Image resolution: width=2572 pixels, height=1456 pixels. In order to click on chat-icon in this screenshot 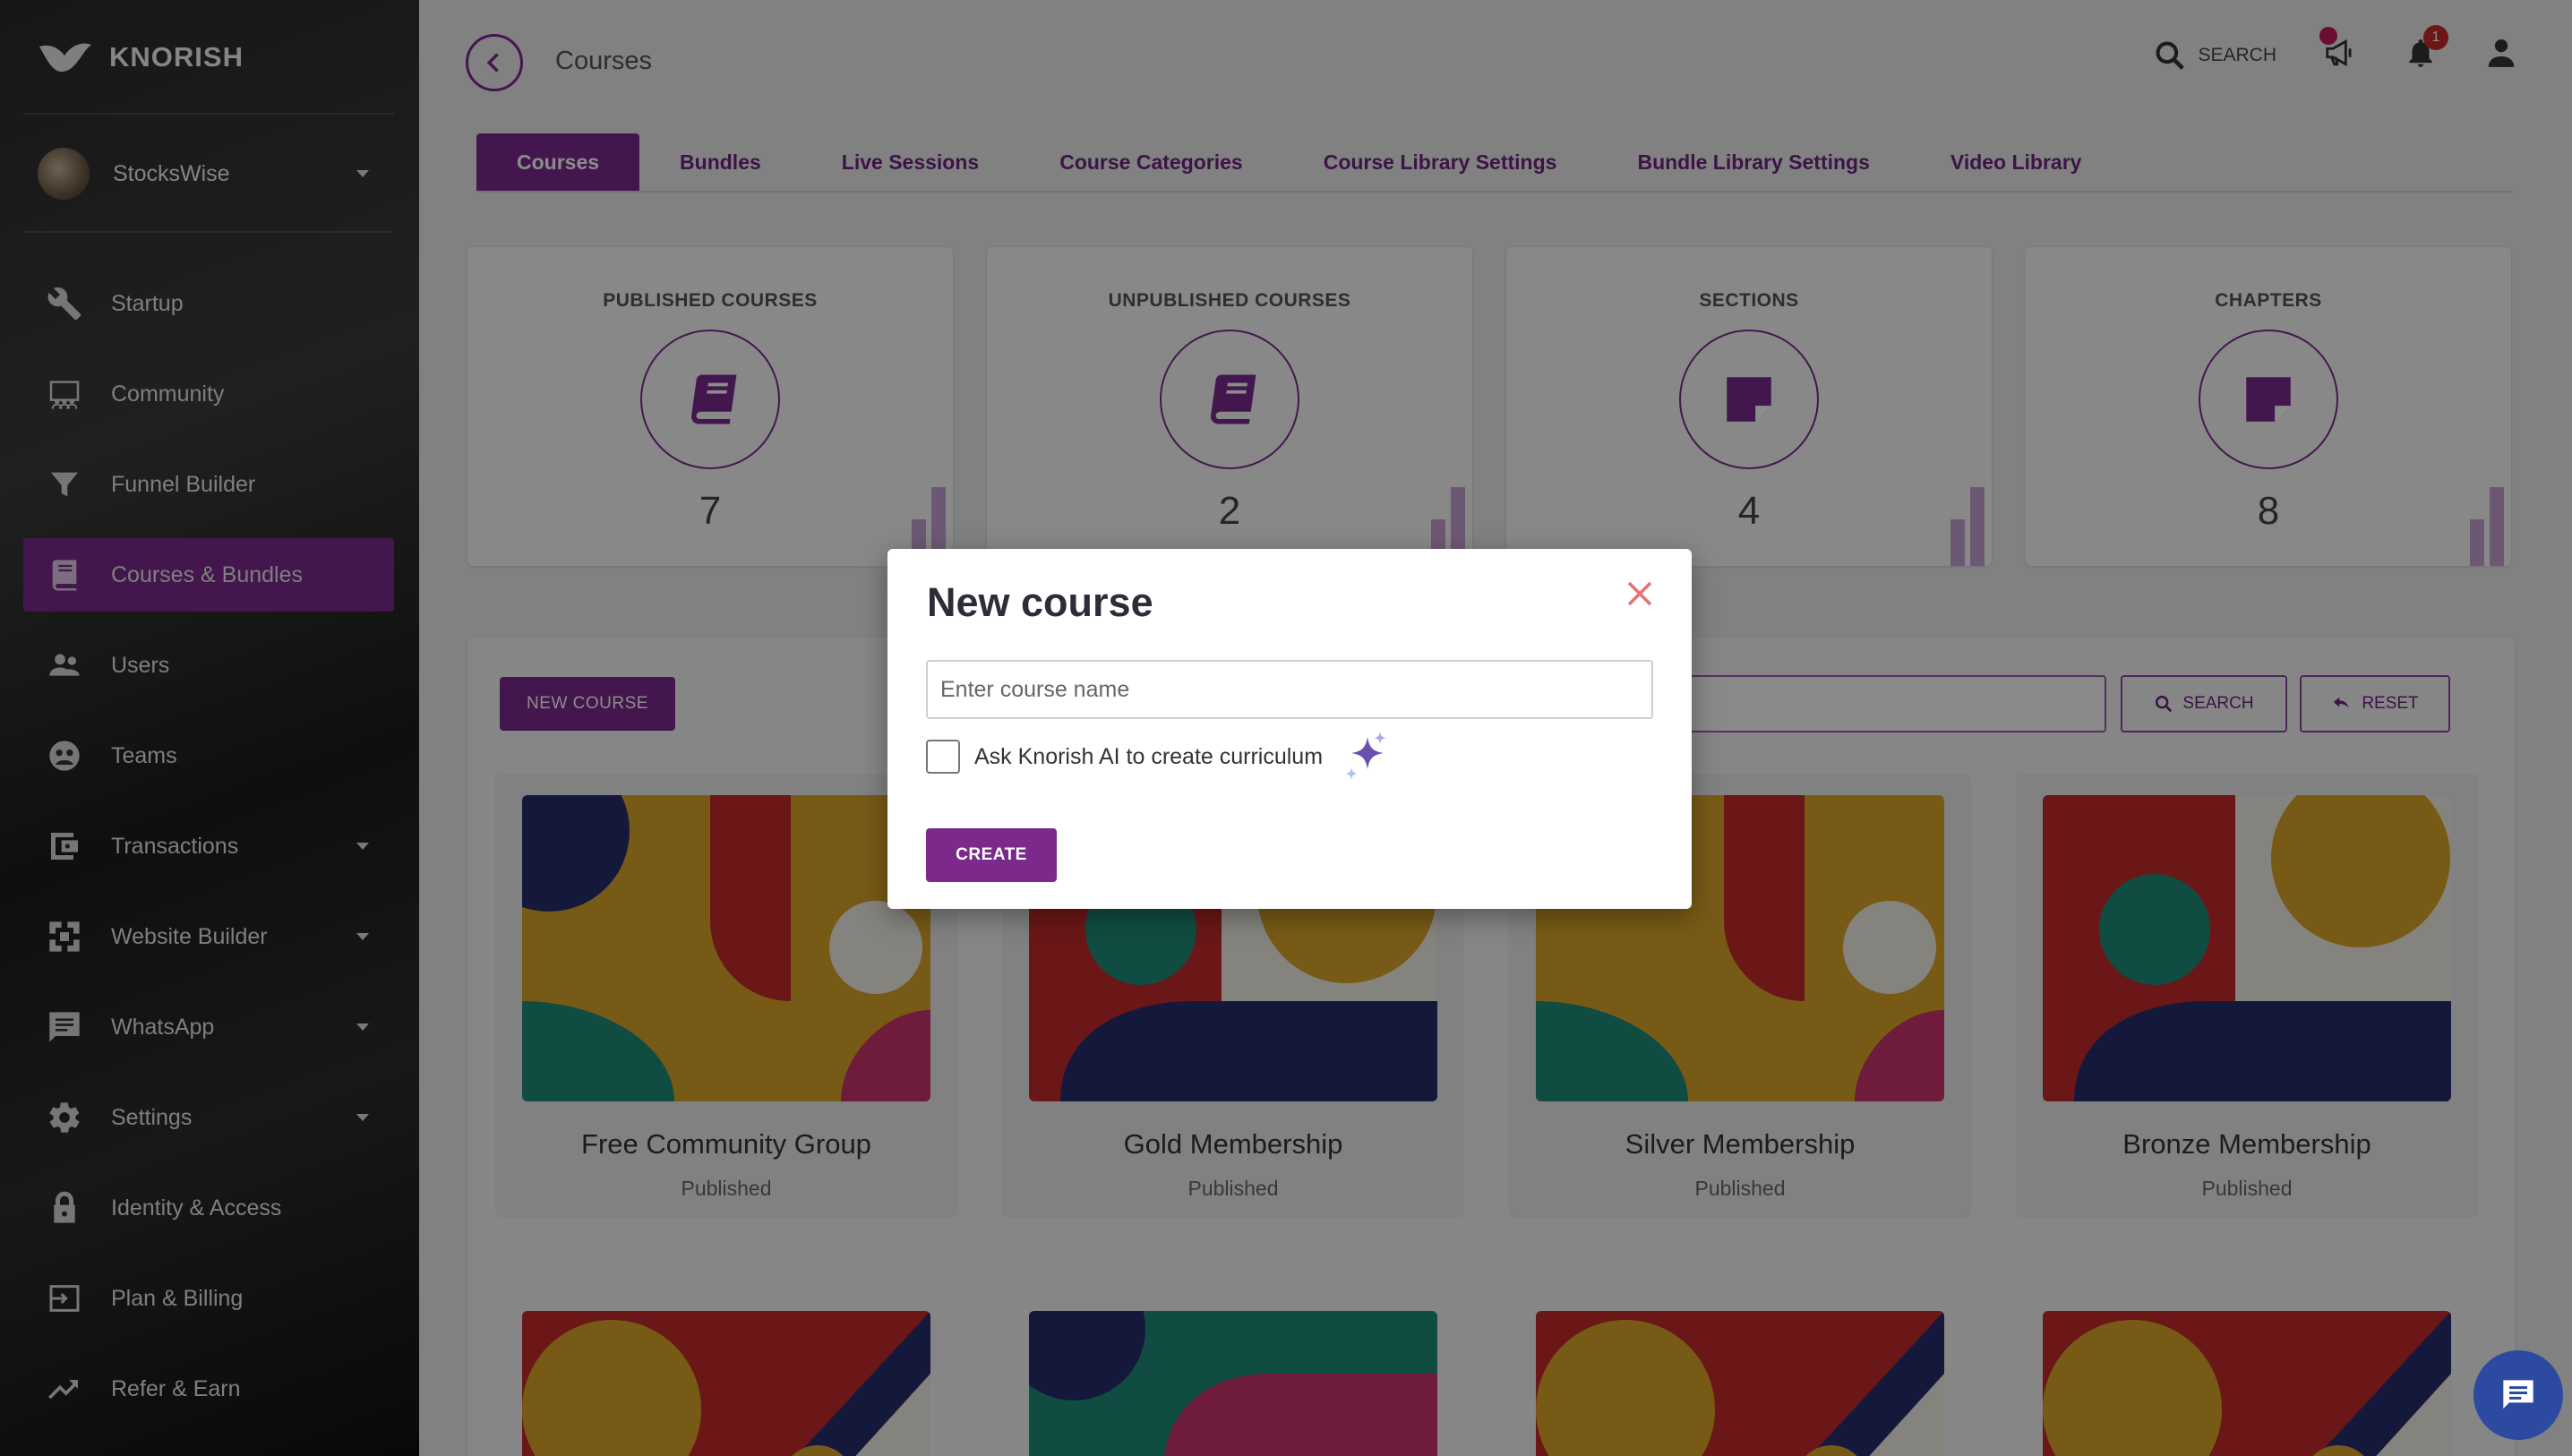, I will do `click(2518, 1394)`.